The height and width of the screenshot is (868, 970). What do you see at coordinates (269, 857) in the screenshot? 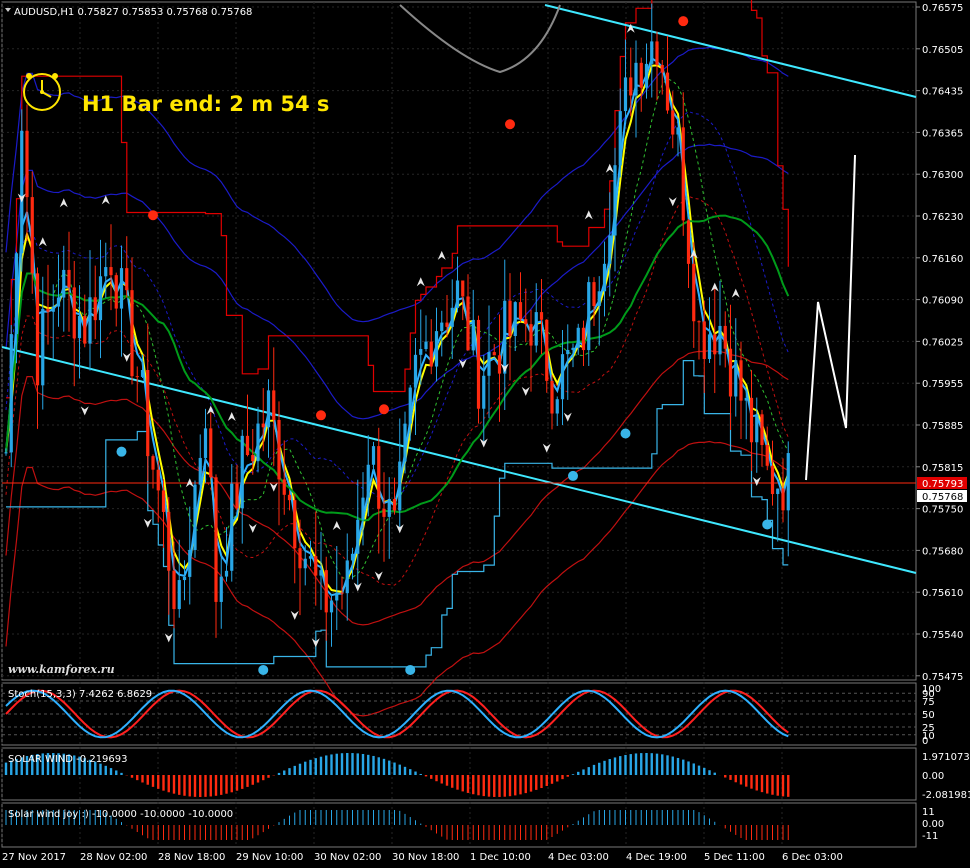
I see `time-tick-label: 29 Nov 10:00` at bounding box center [269, 857].